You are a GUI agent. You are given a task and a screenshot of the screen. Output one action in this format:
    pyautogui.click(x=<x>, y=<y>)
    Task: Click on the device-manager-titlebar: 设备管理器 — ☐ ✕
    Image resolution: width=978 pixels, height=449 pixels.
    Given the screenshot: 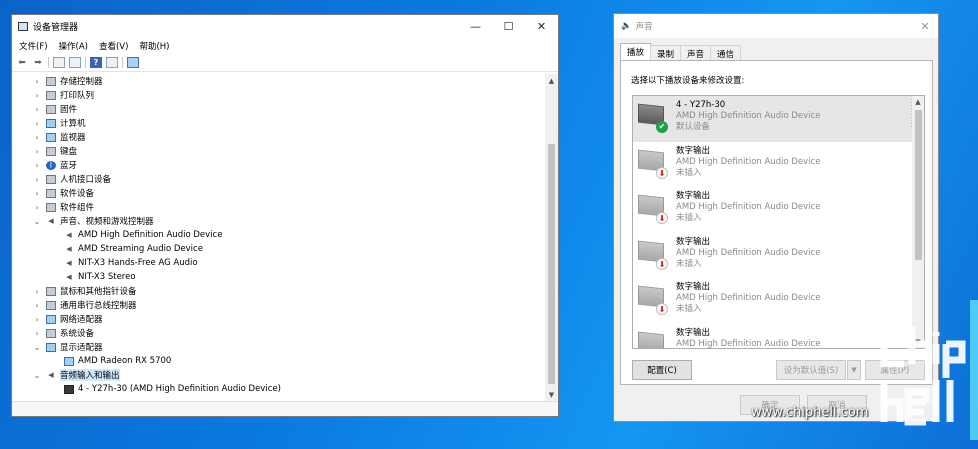 What is the action you would take?
    pyautogui.click(x=285, y=26)
    